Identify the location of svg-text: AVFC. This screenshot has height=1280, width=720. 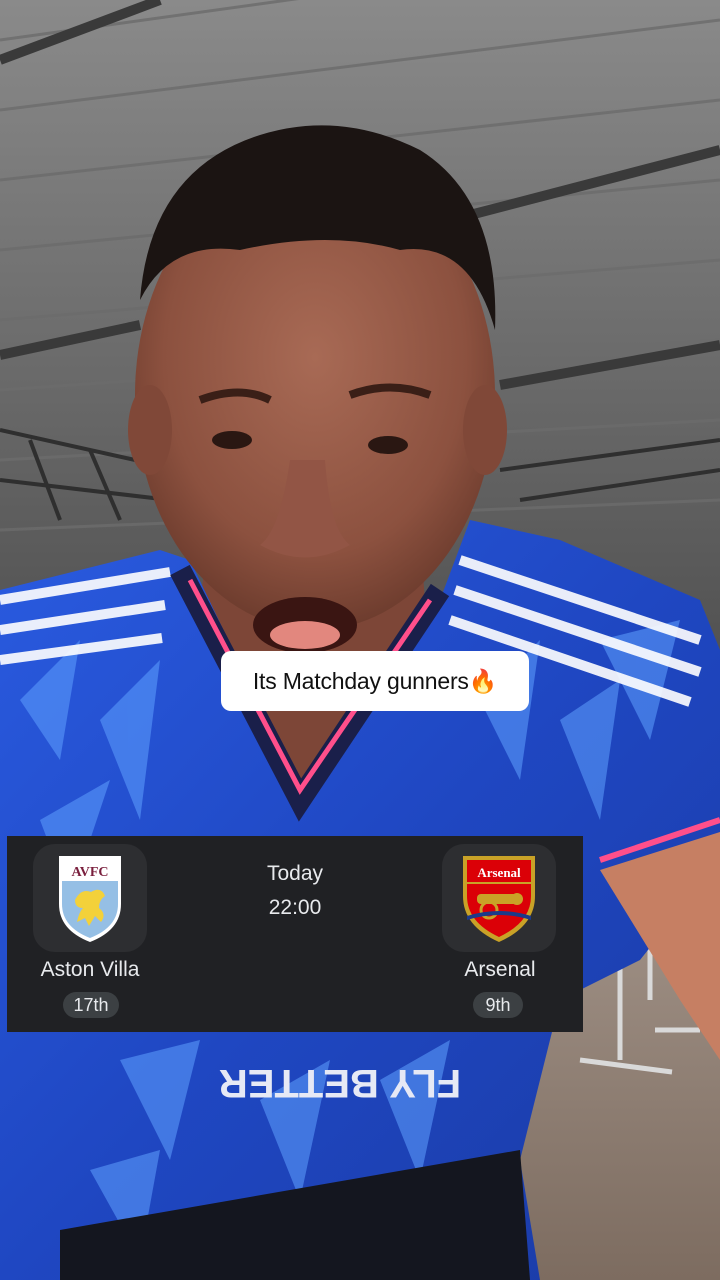
(89, 872).